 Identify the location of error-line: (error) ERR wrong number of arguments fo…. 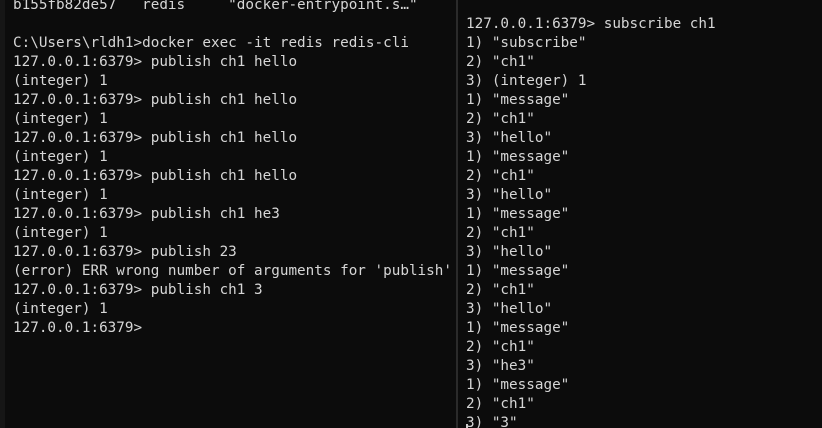
(232, 271).